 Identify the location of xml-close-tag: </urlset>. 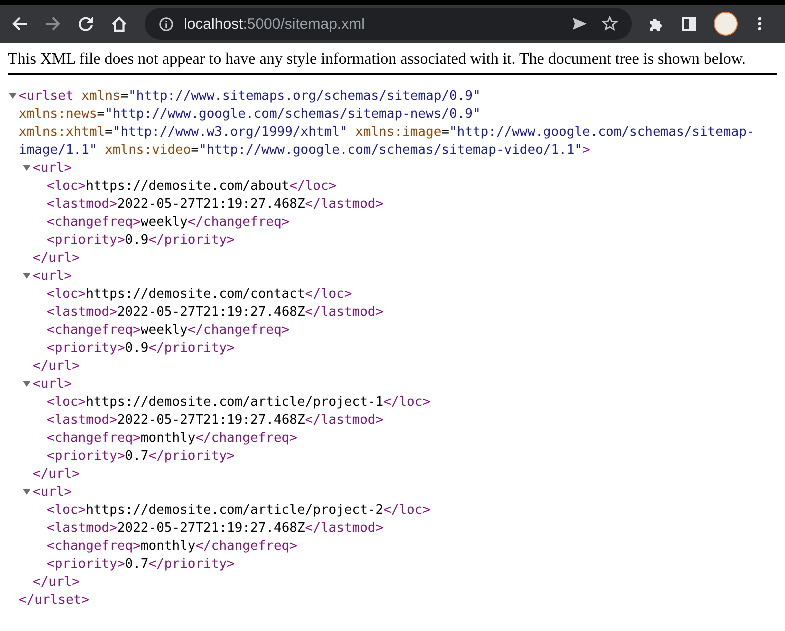
(54, 600).